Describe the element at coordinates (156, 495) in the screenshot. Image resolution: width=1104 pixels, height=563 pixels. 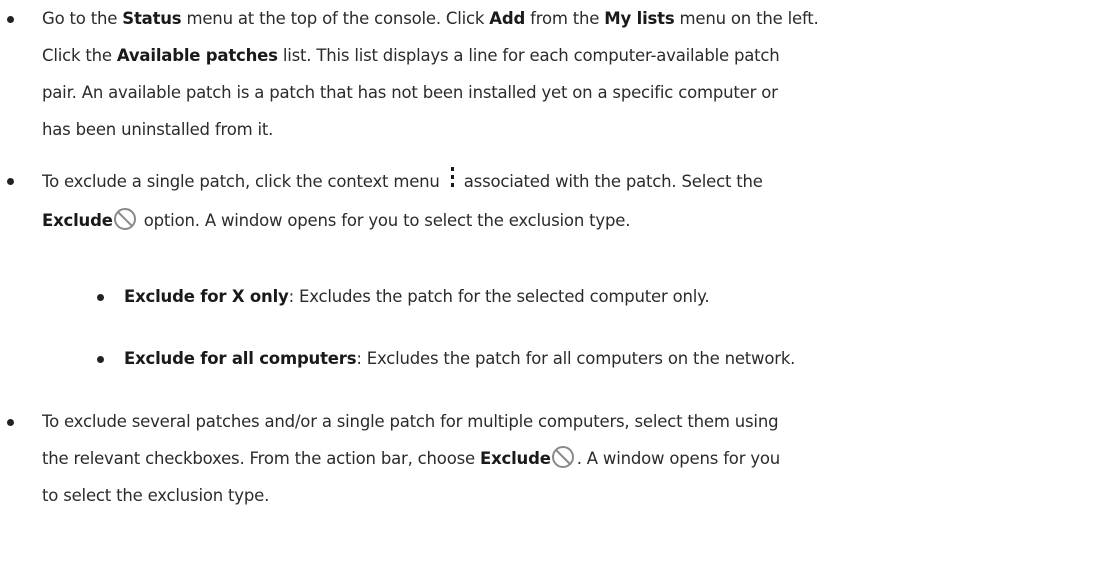
I see `line: to select the exclusion type.` at that location.